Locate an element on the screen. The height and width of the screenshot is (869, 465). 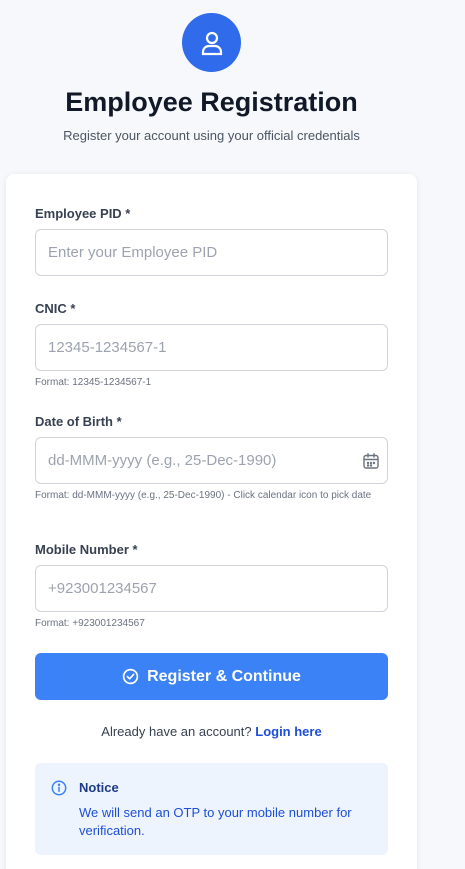
page-title: Employee Registration is located at coordinates (211, 102).